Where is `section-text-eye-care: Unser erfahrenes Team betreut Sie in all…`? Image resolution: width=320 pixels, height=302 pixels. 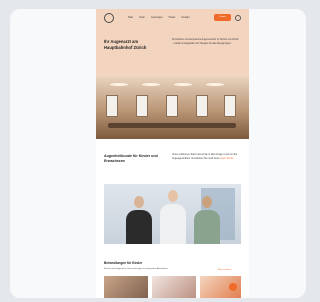 section-text-eye-care: Unser erfahrenes Team betreut Sie in all… is located at coordinates (206, 157).